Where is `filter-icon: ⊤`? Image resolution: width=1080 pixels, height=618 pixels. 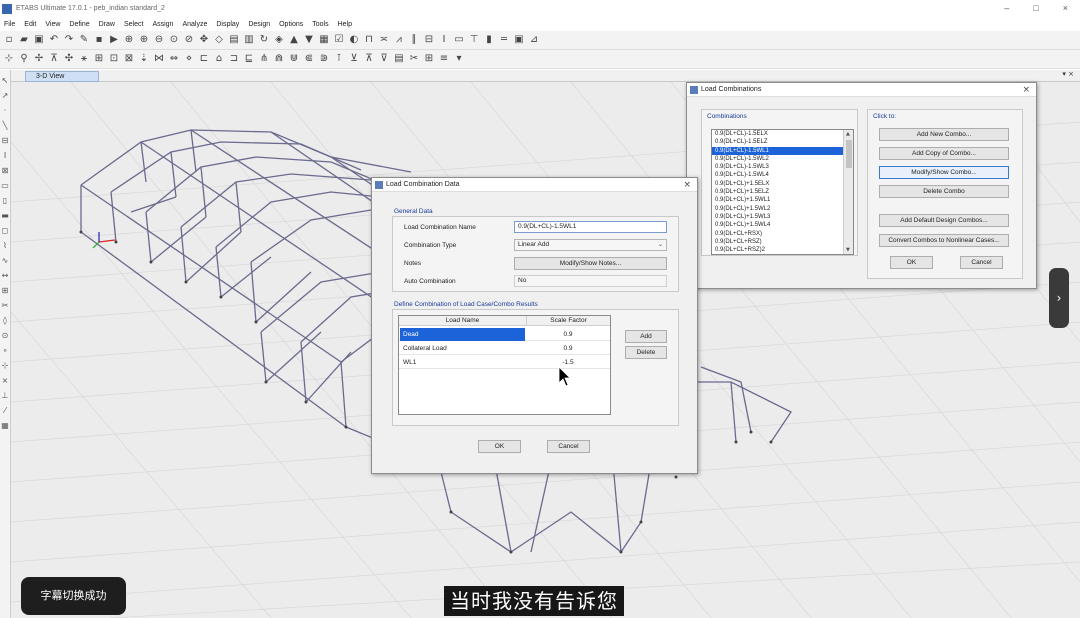 filter-icon: ⊤ is located at coordinates (474, 40).